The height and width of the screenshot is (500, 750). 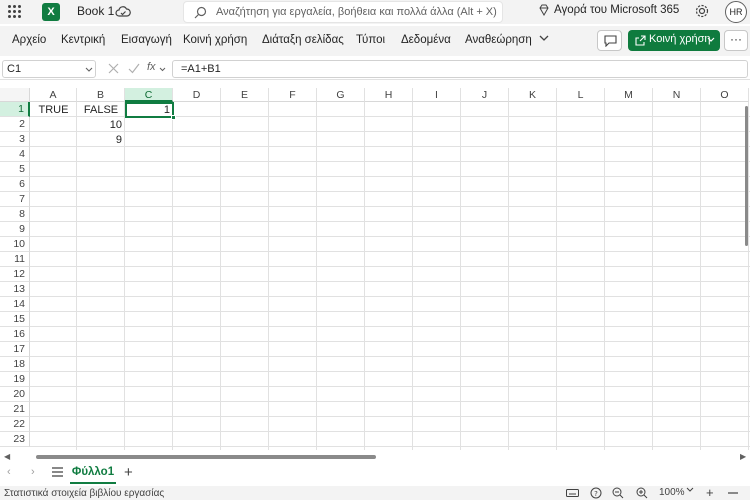 What do you see at coordinates (733, 493) in the screenshot?
I see `minimize-panel-icon` at bounding box center [733, 493].